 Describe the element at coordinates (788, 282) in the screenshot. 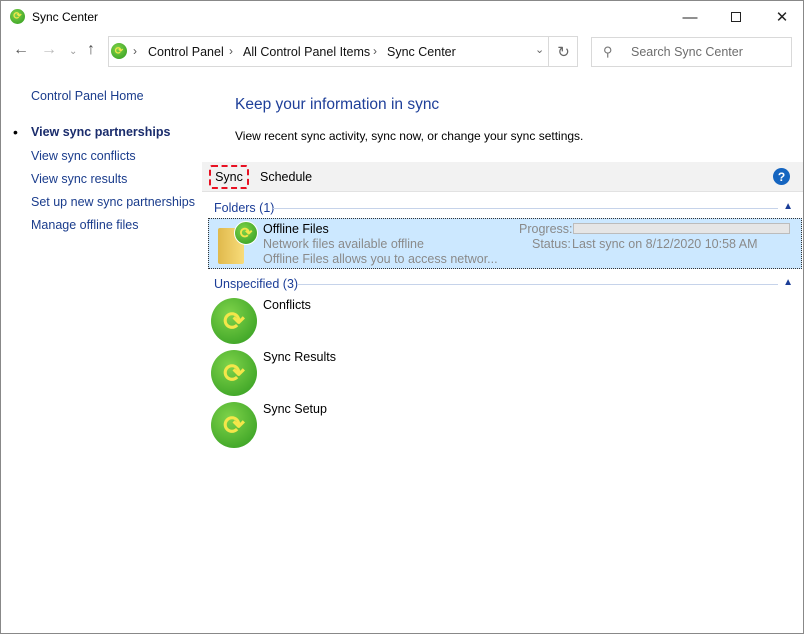

I see `collapse-unspecified-icon: ▲` at that location.